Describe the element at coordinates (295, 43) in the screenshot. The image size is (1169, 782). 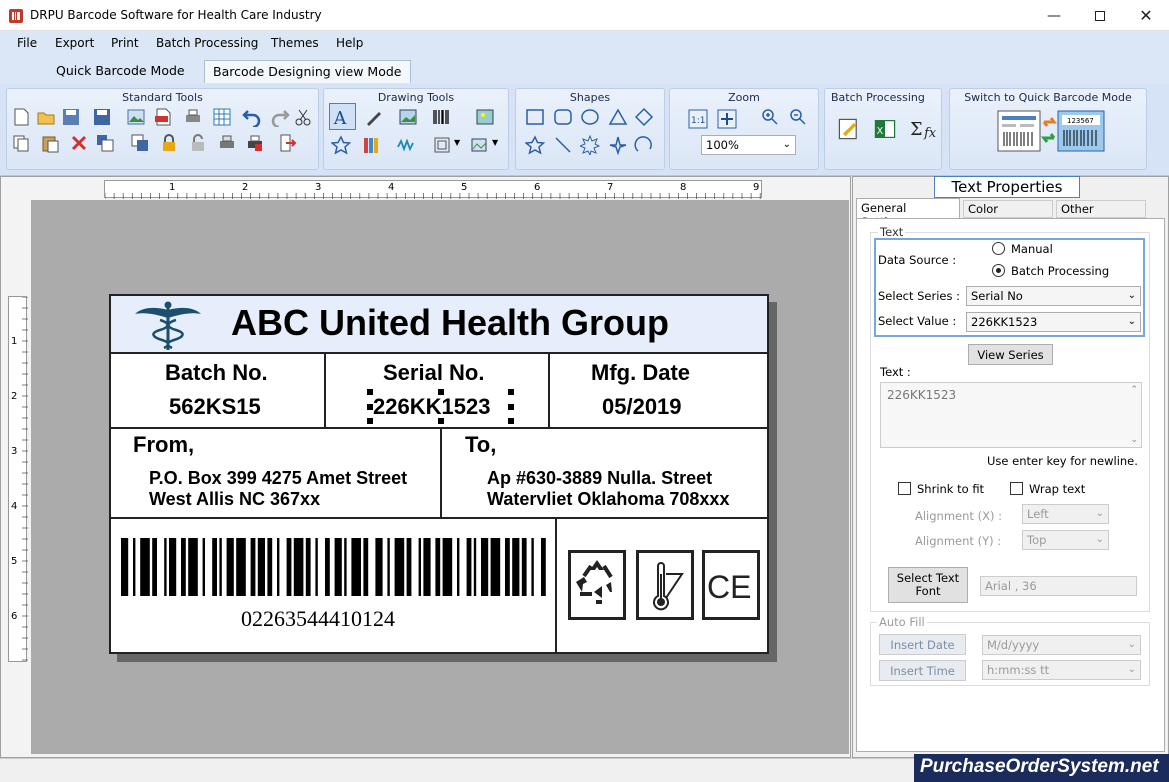
I see `menu-themes: Themes` at that location.